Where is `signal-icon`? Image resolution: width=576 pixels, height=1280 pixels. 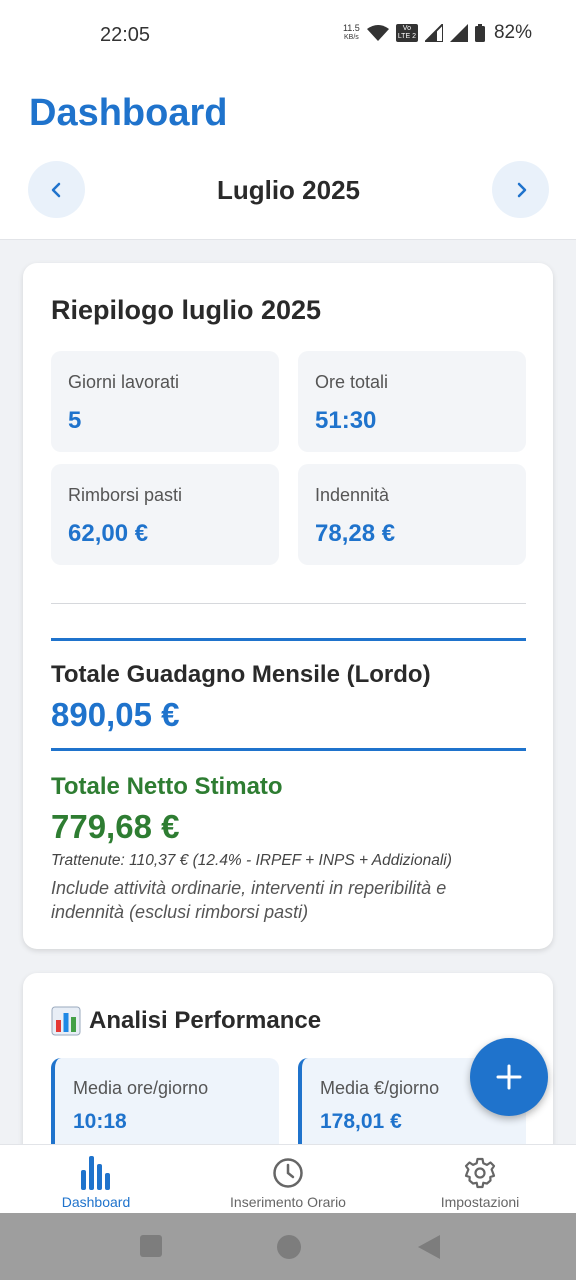
signal-icon is located at coordinates (433, 33).